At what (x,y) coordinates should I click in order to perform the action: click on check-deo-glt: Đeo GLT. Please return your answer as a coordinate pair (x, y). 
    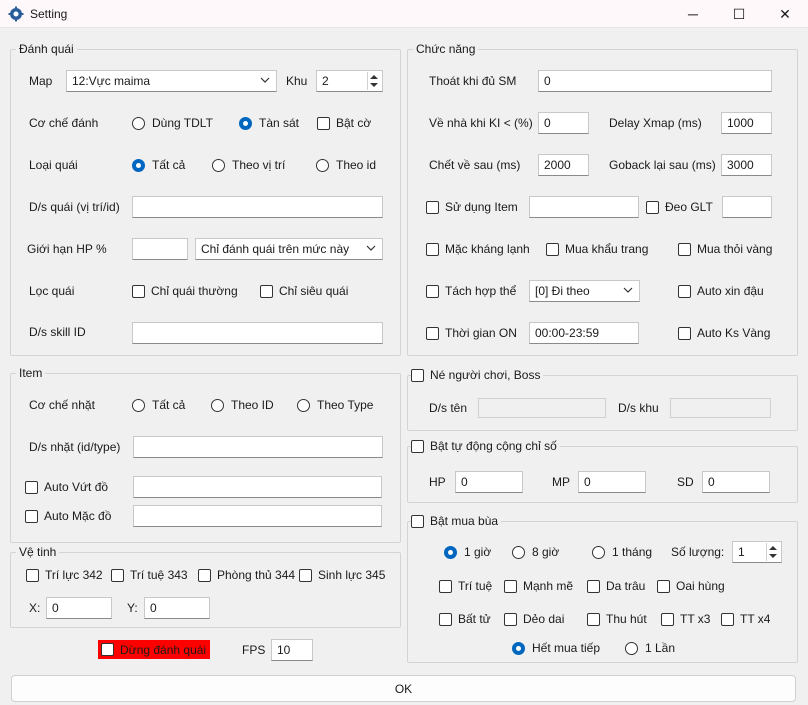
    Looking at the image, I should click on (679, 207).